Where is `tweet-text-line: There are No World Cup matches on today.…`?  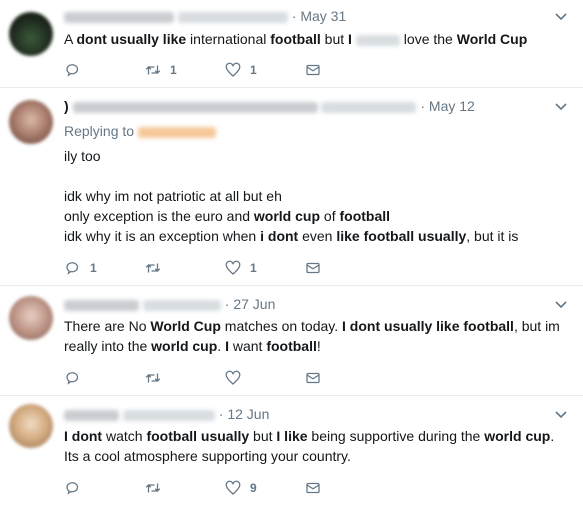 tweet-text-line: There are No World Cup matches on today.… is located at coordinates (312, 326).